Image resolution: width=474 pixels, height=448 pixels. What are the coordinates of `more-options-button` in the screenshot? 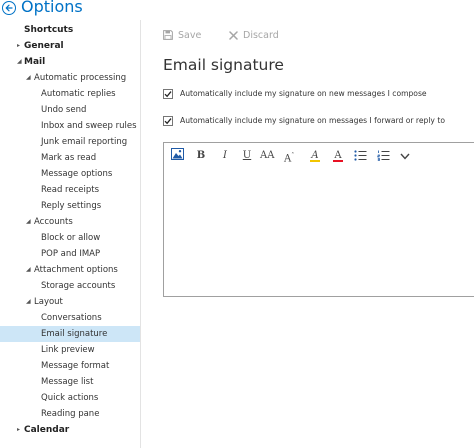 It's located at (405, 158).